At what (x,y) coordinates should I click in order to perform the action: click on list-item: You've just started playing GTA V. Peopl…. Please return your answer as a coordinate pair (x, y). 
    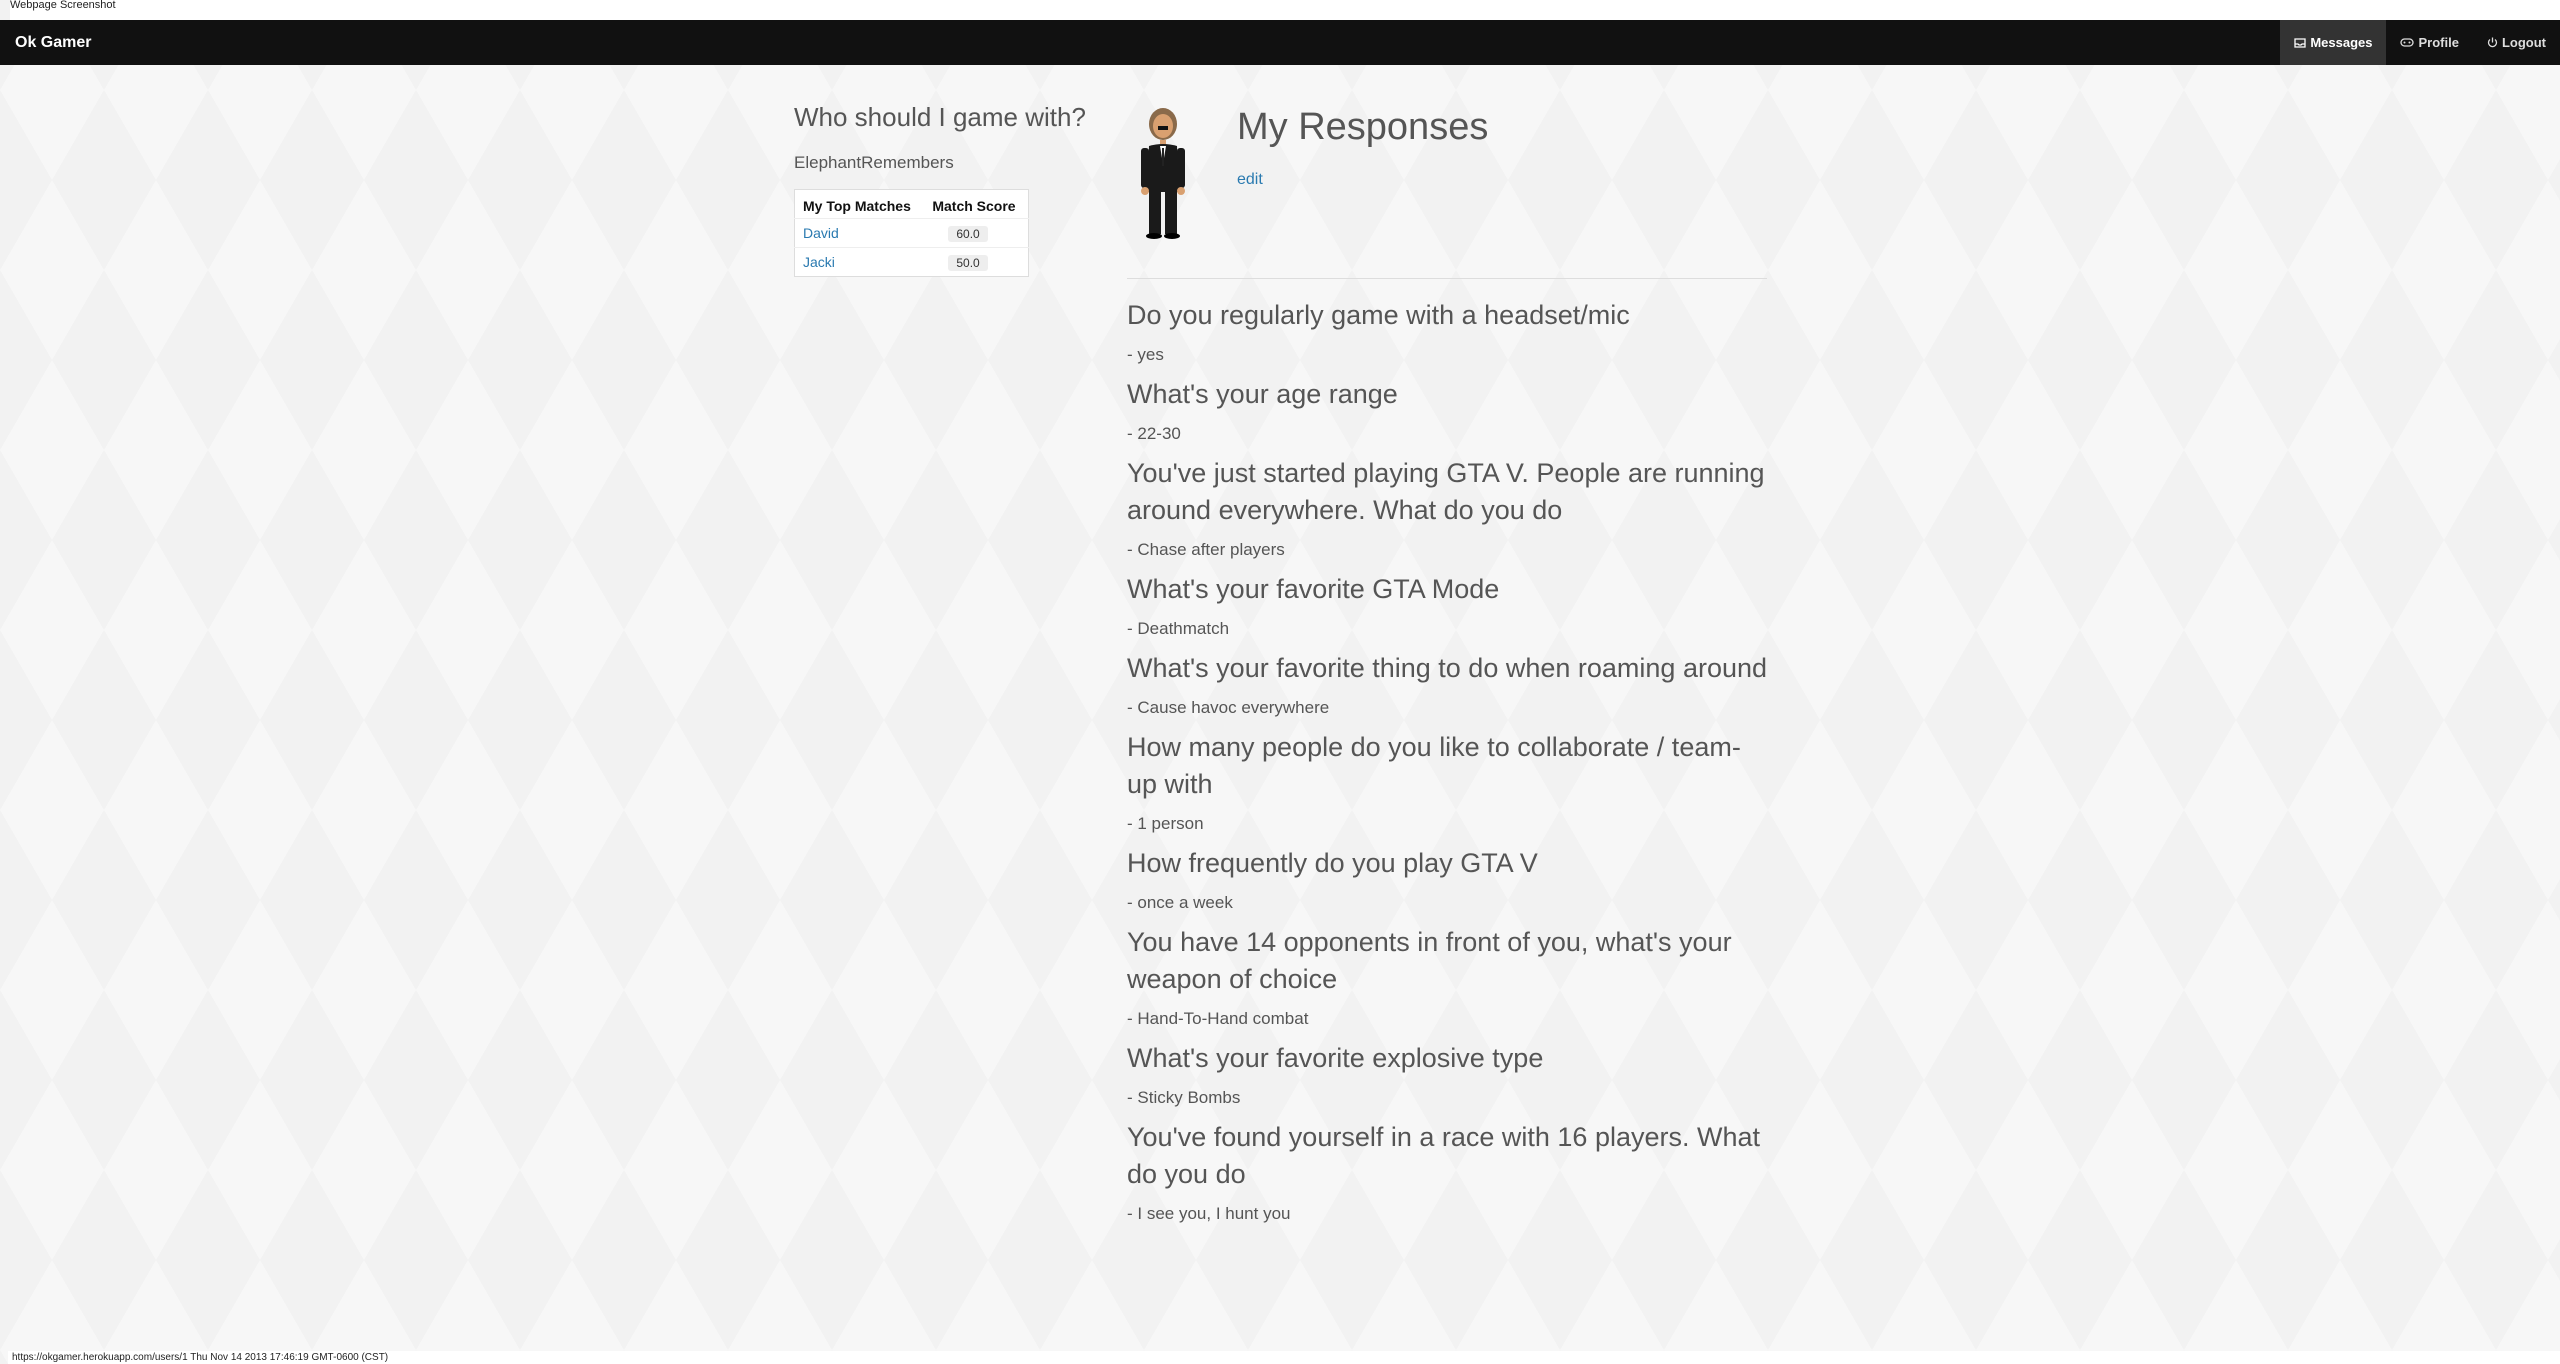
    Looking at the image, I should click on (1447, 508).